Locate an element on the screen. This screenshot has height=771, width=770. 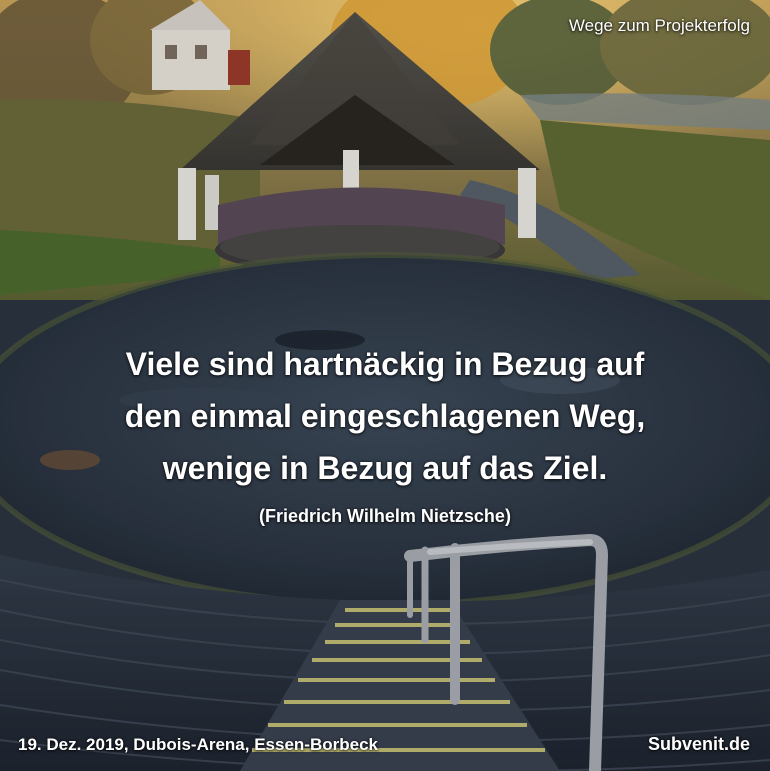
brand-label: Subvenit.de is located at coordinates (698, 744).